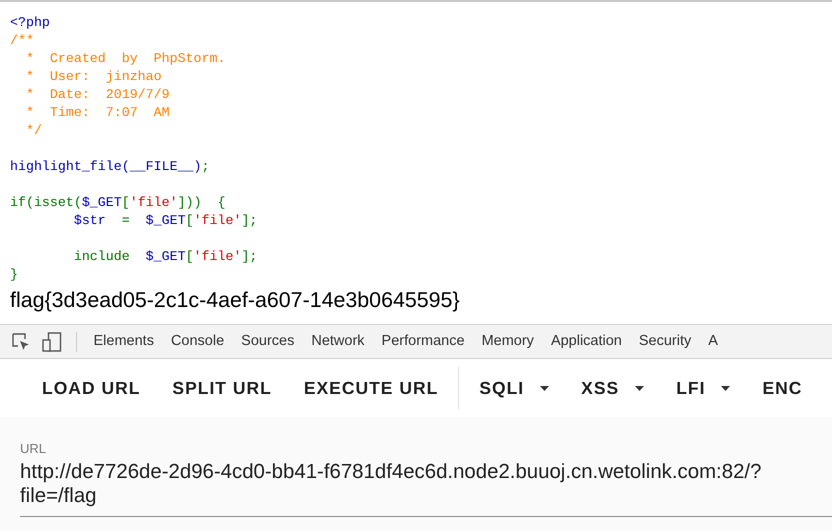  Describe the element at coordinates (423, 341) in the screenshot. I see `devtools-tab: Performance` at that location.